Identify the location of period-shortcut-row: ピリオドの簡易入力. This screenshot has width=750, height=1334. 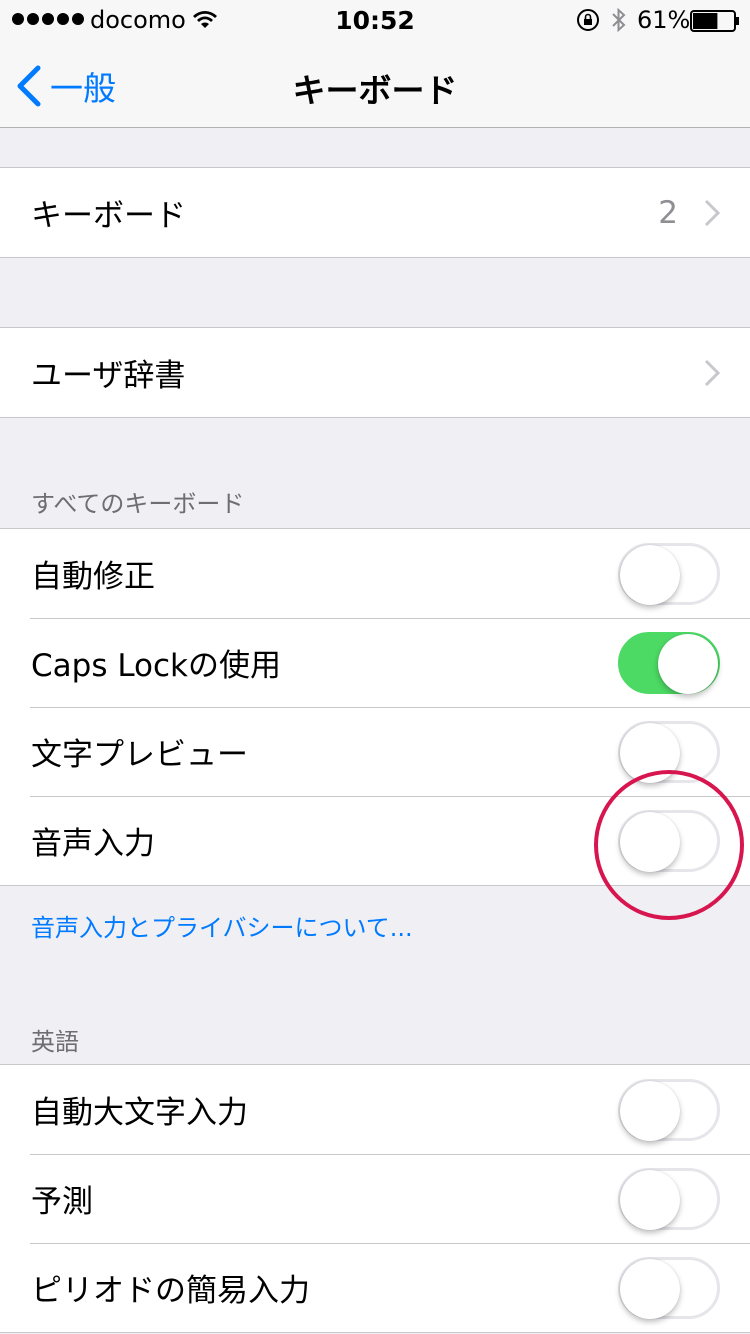
(375, 1287).